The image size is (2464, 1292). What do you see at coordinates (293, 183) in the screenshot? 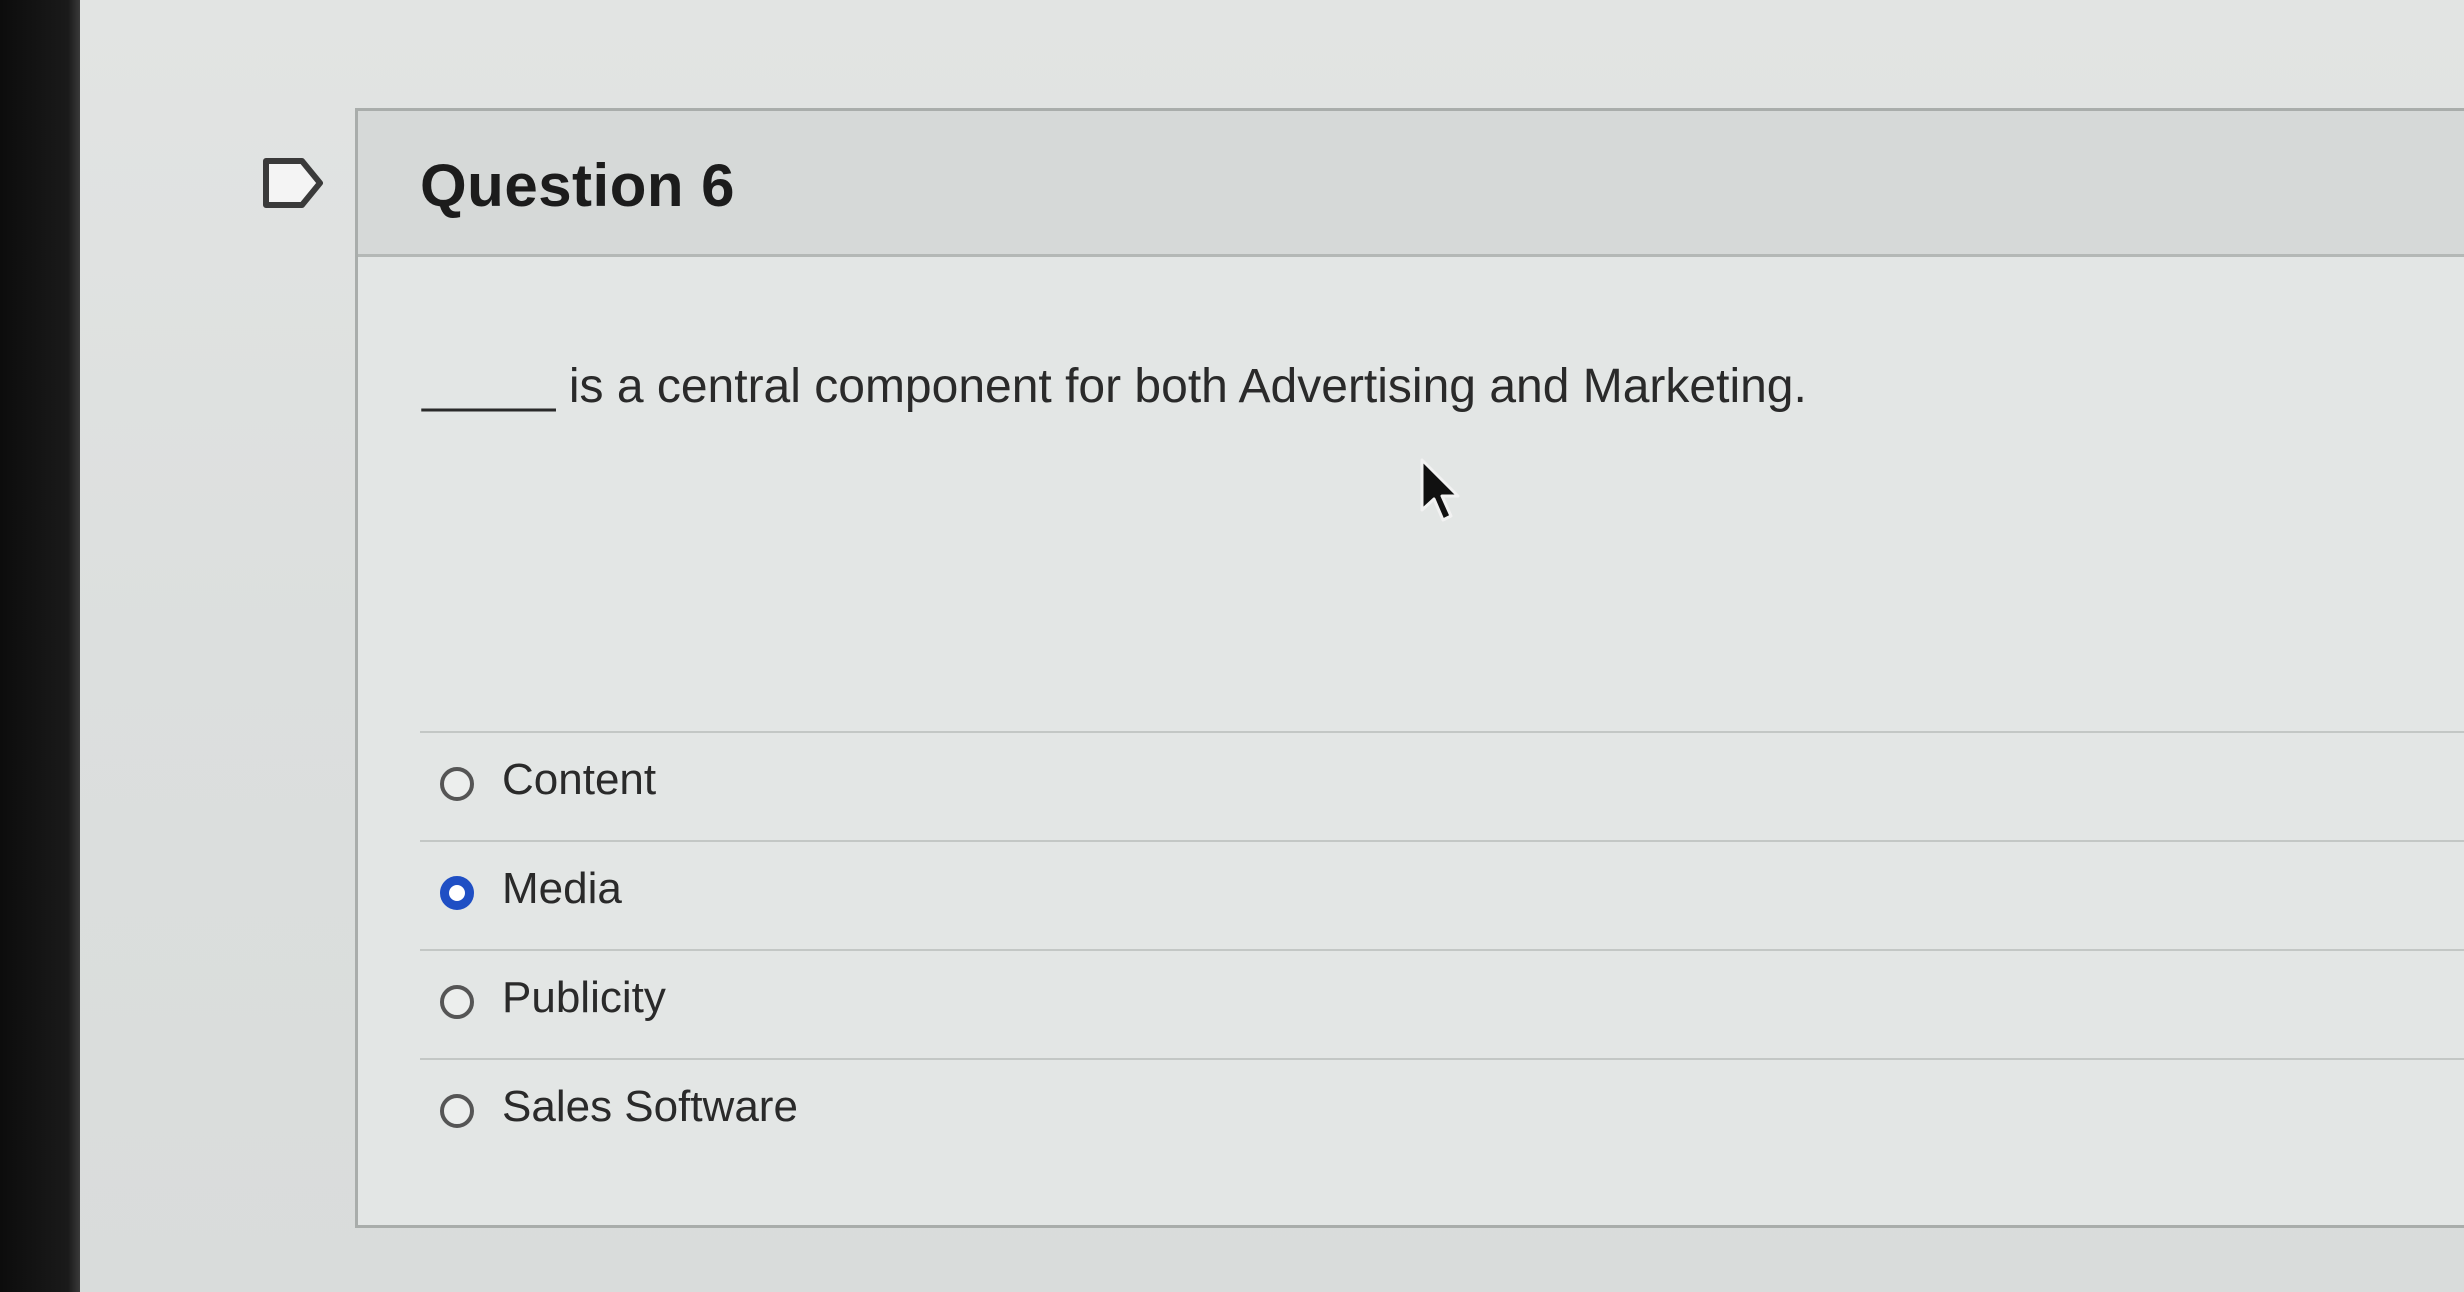
I see `flag-icon` at bounding box center [293, 183].